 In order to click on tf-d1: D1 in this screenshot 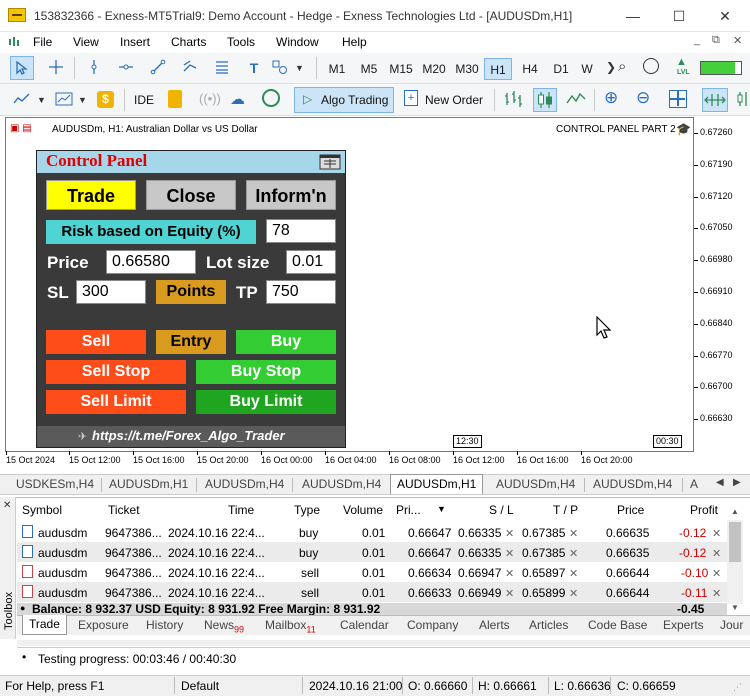, I will do `click(561, 69)`.